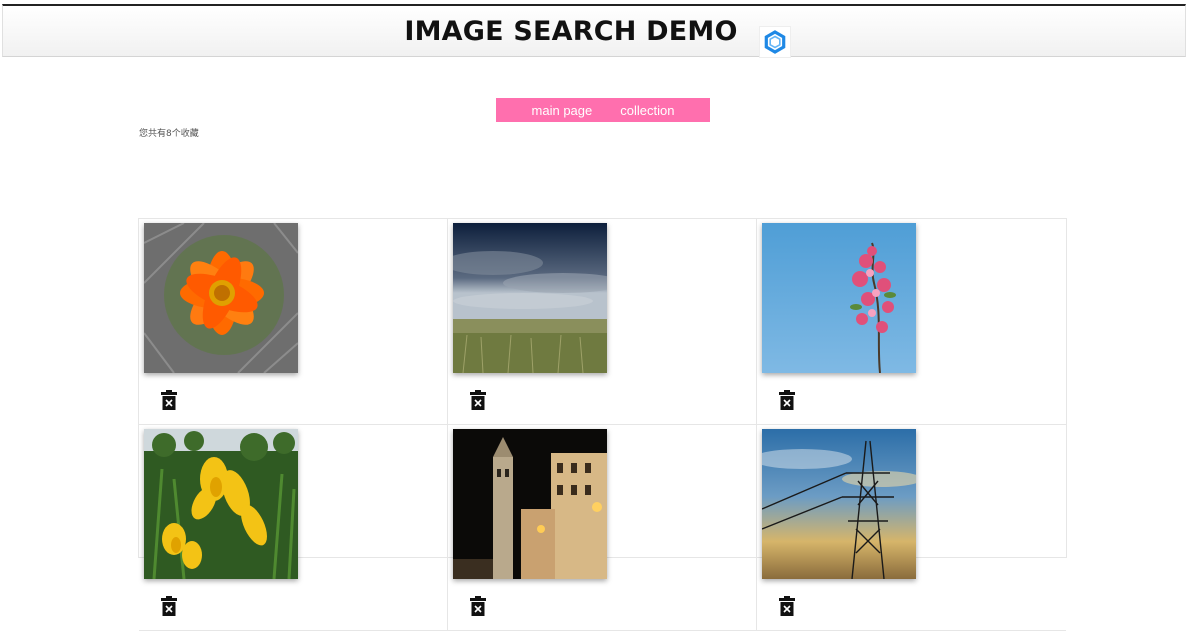 This screenshot has width=1189, height=631. What do you see at coordinates (530, 298) in the screenshot?
I see `thumbnail-stormy-sky-field` at bounding box center [530, 298].